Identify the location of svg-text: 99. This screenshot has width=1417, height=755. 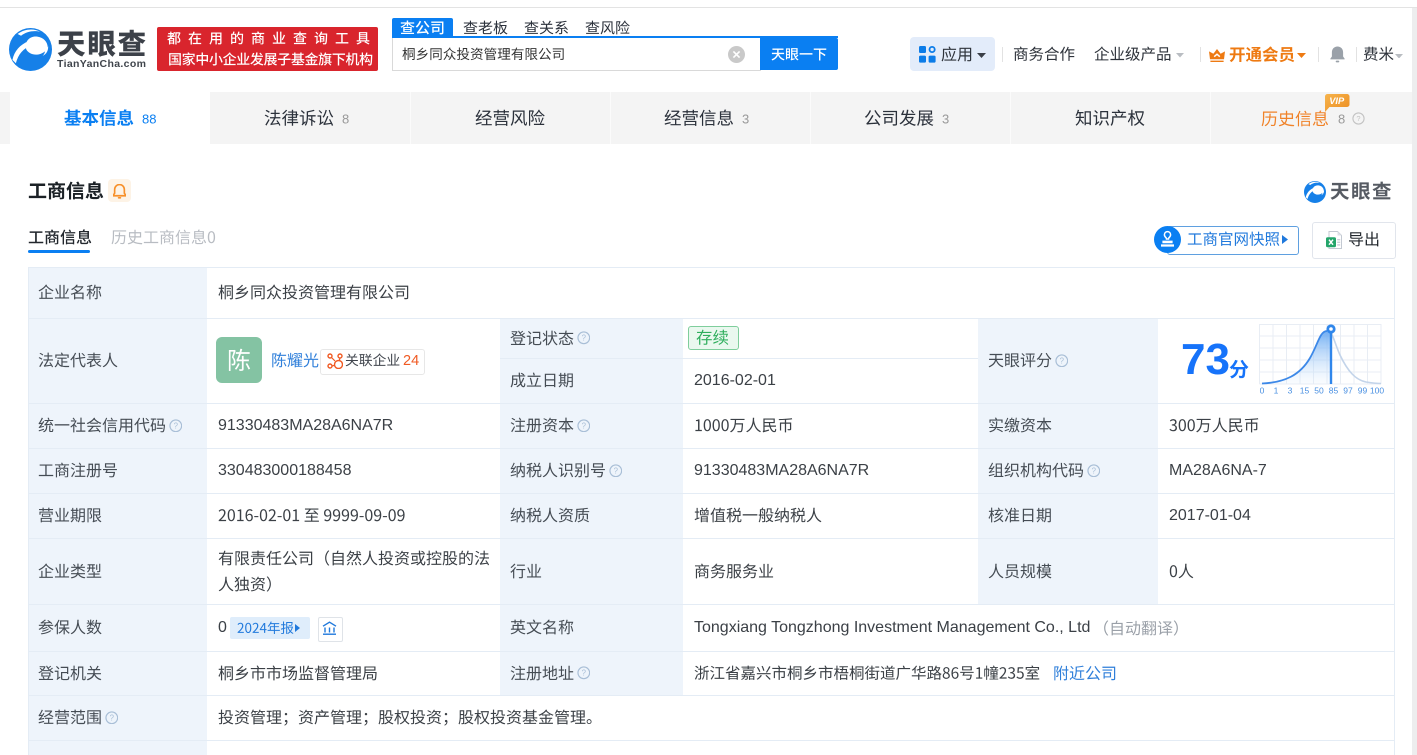
(1363, 391).